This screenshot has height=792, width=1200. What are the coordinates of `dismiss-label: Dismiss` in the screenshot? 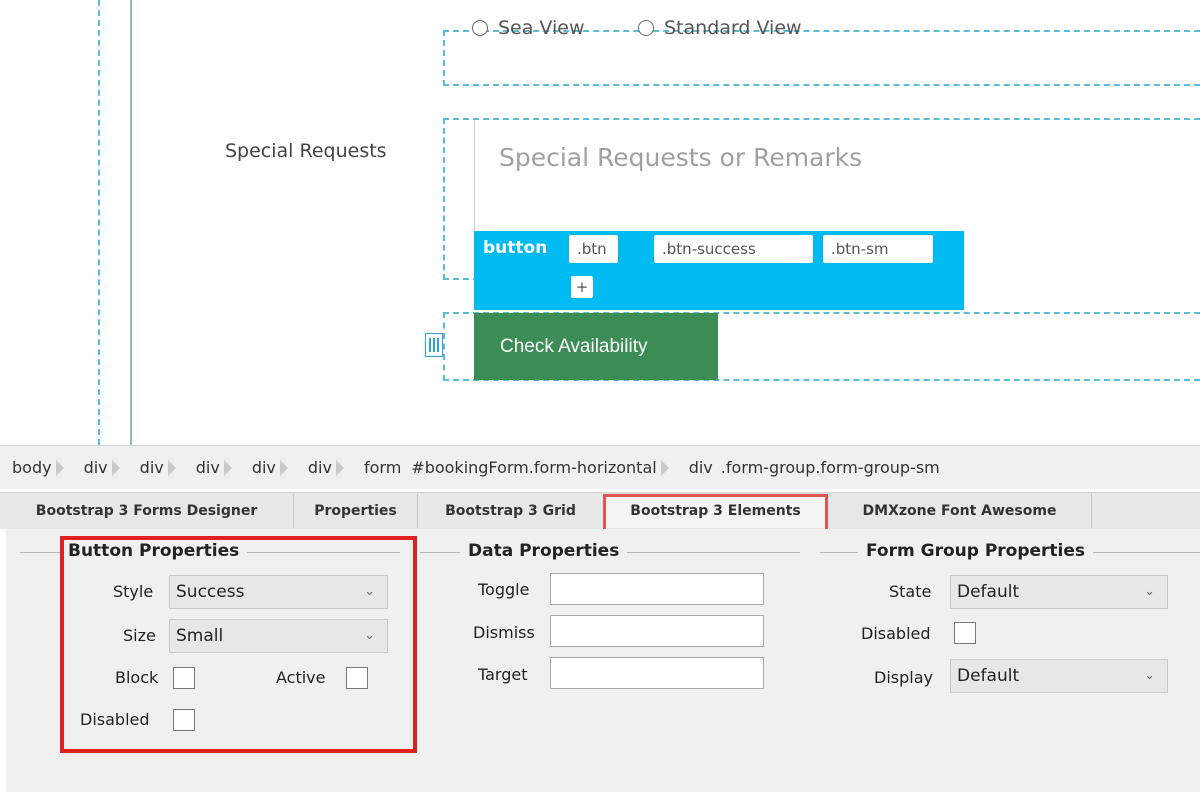 It's located at (504, 632).